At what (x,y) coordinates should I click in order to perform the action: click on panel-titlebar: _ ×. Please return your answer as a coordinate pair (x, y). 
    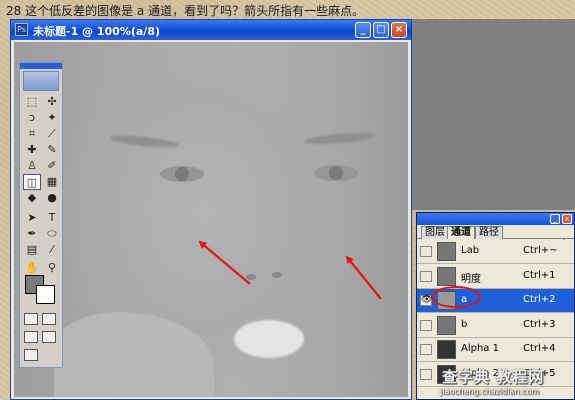
    Looking at the image, I should click on (495, 219).